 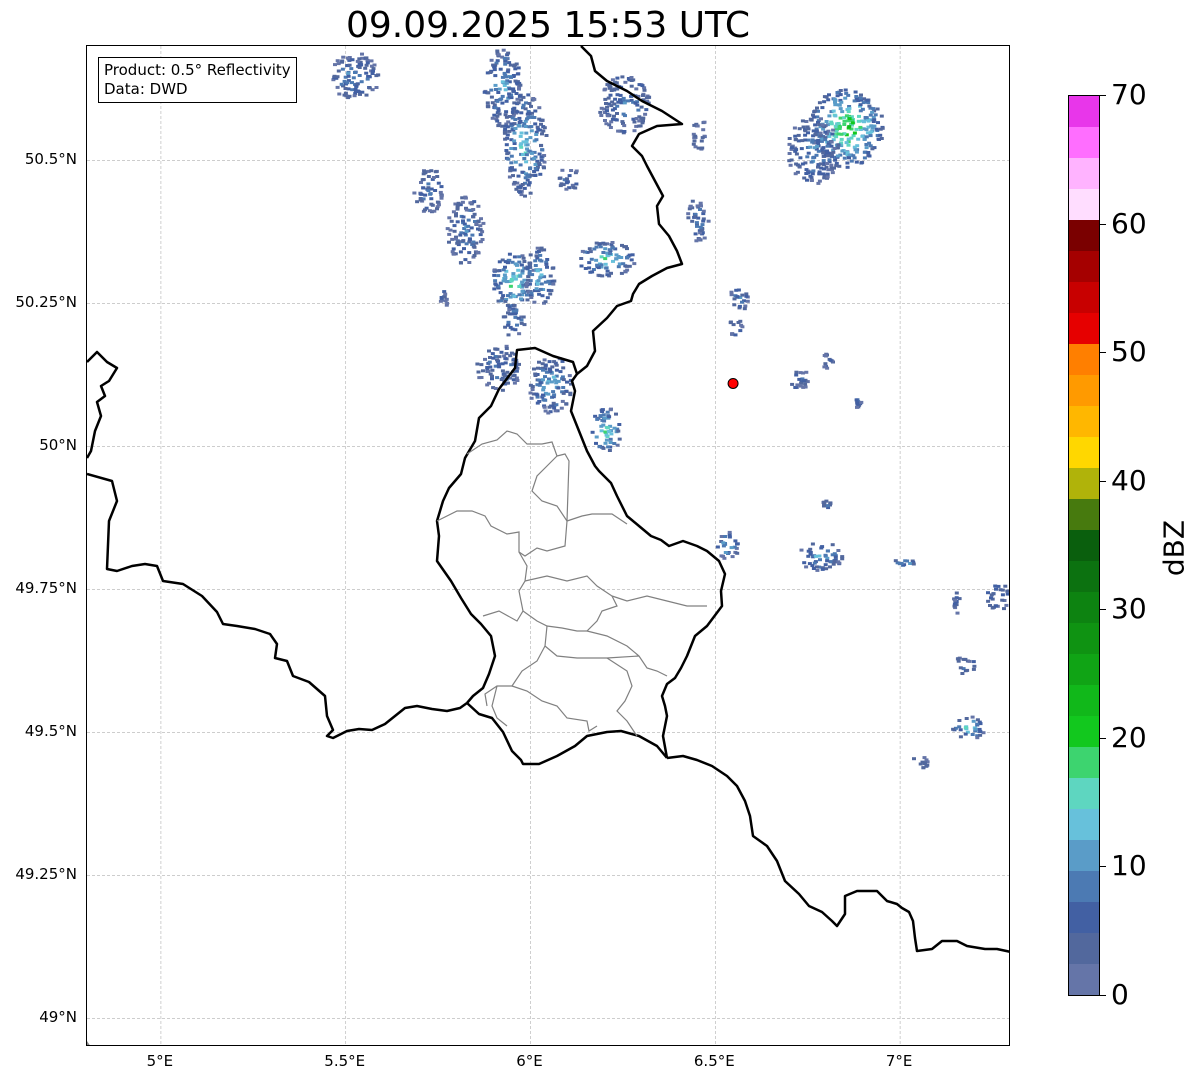 I want to click on info-box: Product: 0.5° Reflectivity Data: DWD, so click(x=197, y=80).